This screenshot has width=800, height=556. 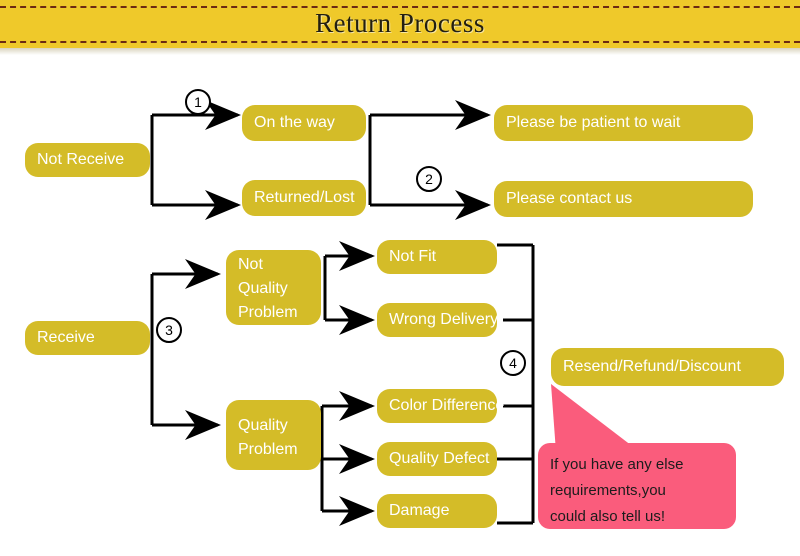 What do you see at coordinates (268, 437) in the screenshot?
I see `node-label: Quality Problem` at bounding box center [268, 437].